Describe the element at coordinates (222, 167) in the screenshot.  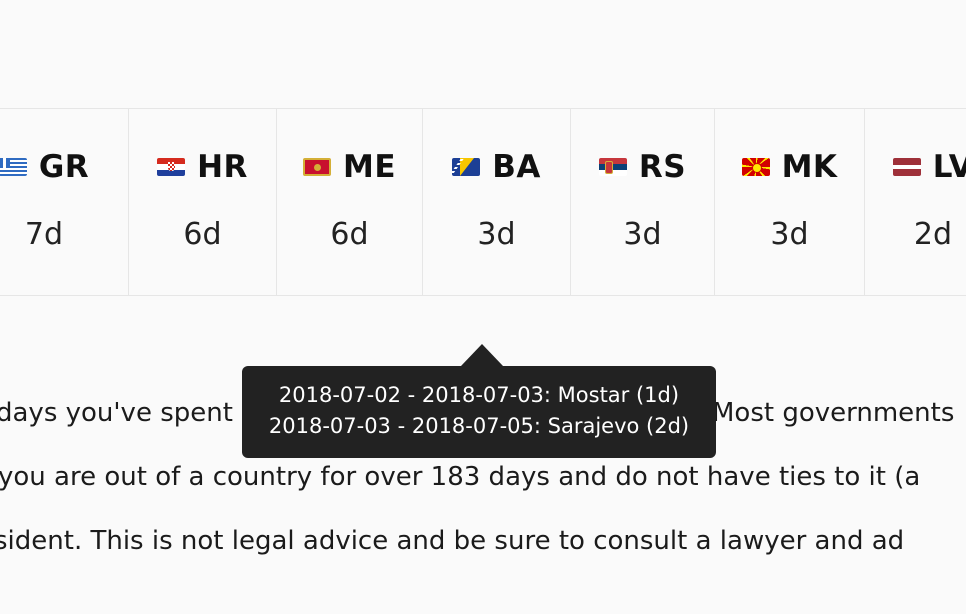
I see `country-code: HR` at that location.